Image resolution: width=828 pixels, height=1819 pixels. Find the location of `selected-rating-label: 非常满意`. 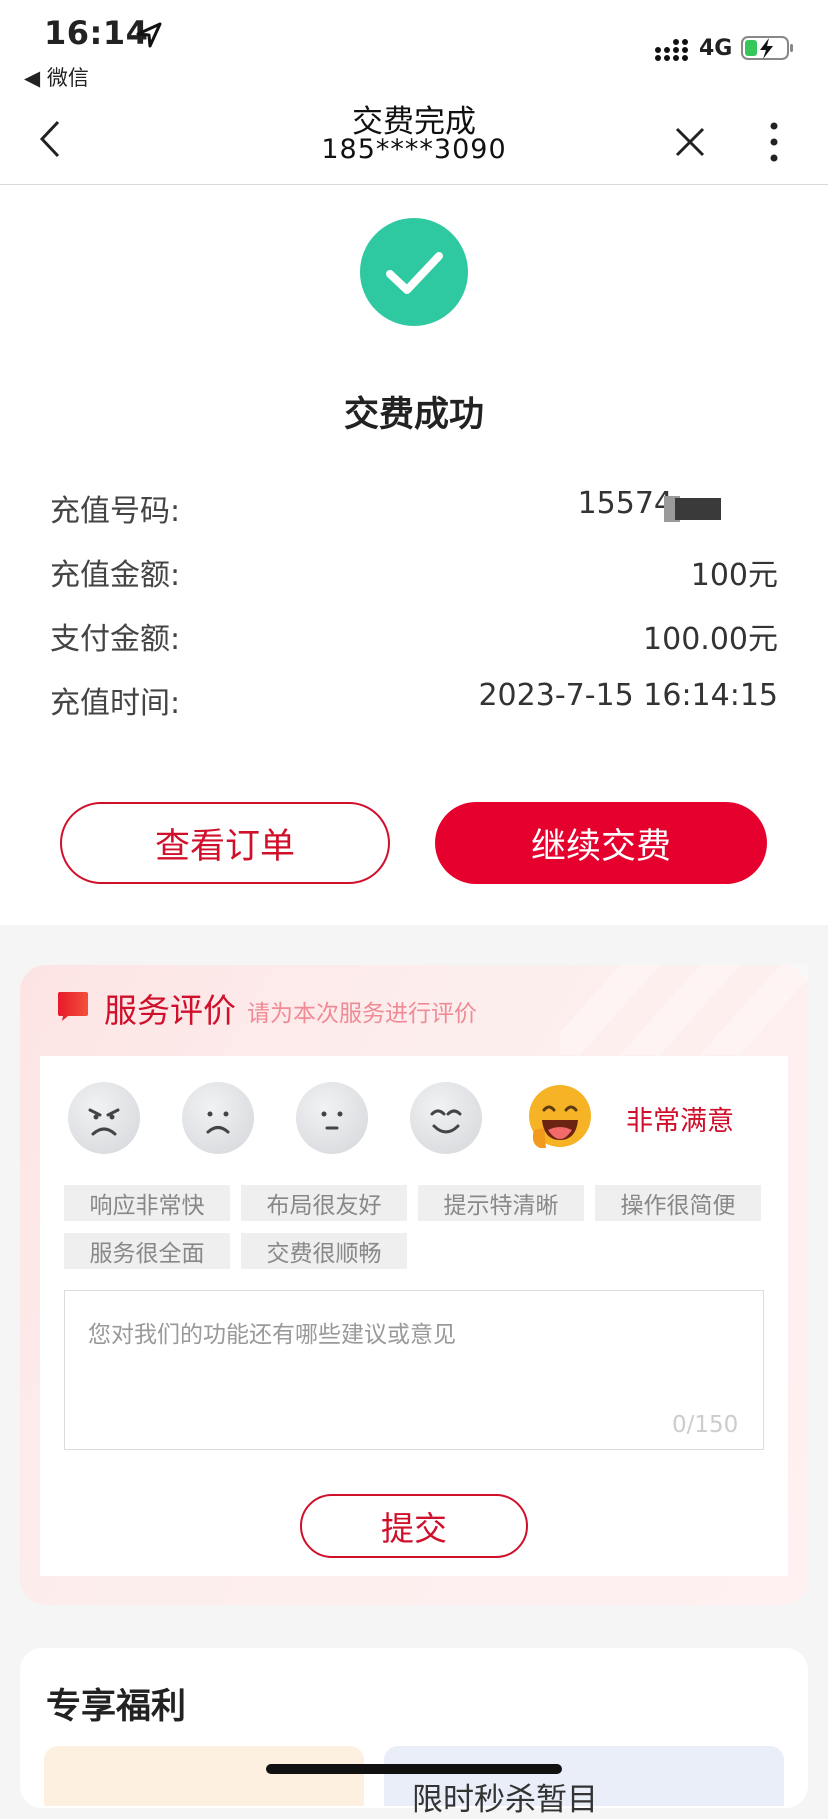

selected-rating-label: 非常满意 is located at coordinates (680, 1121).